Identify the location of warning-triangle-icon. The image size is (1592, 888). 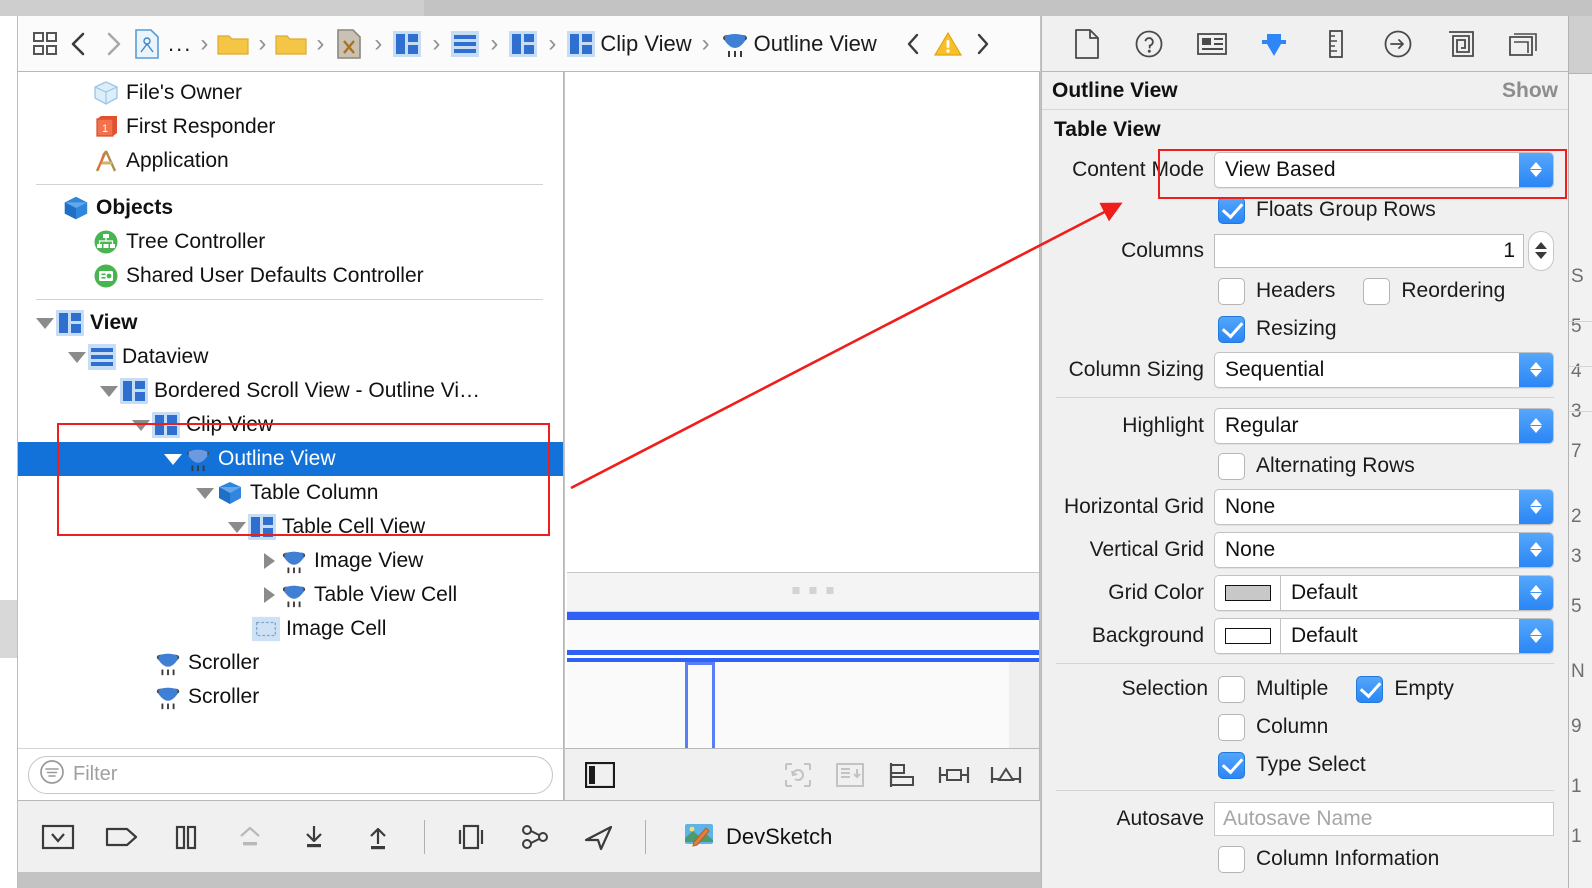
(948, 44).